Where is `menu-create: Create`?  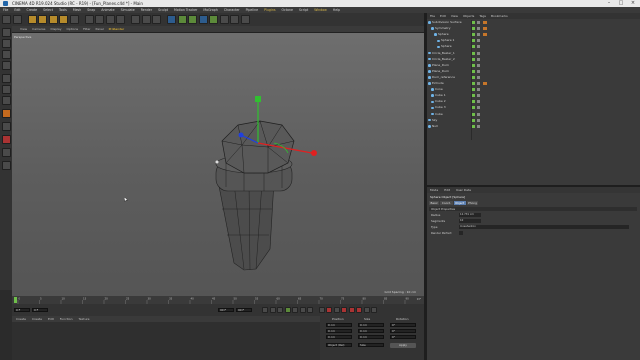 menu-create: Create is located at coordinates (32, 10).